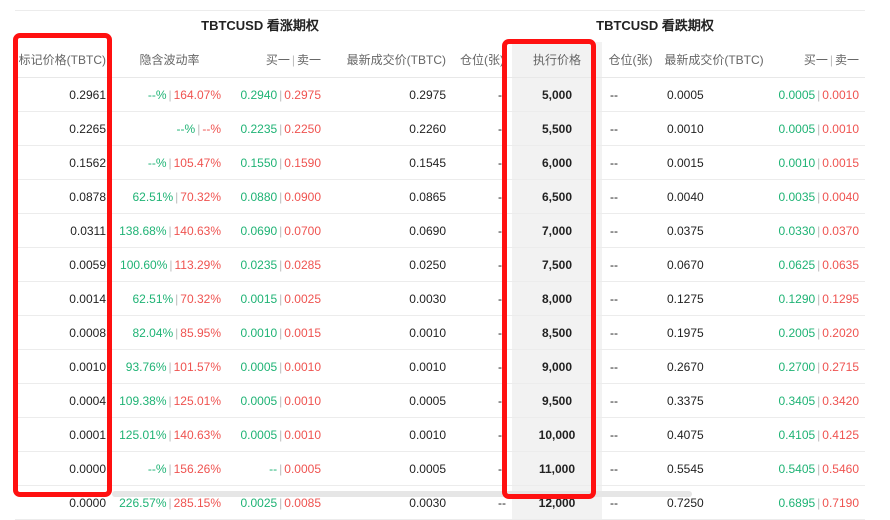 The height and width of the screenshot is (520, 890). What do you see at coordinates (258, 299) in the screenshot?
I see `bid-price: 0.0015` at bounding box center [258, 299].